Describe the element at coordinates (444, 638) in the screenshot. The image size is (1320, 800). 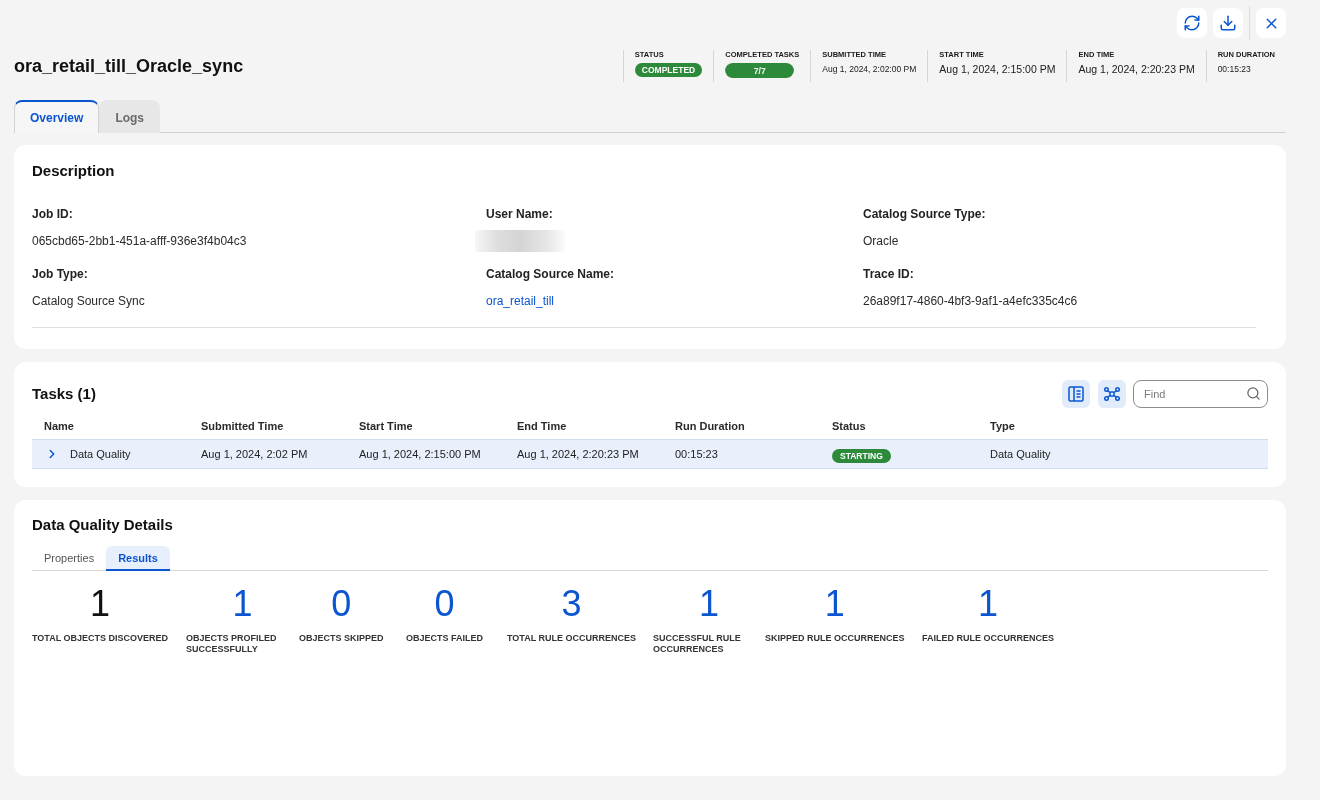
I see `result-label: OBJECTS FAILED` at that location.